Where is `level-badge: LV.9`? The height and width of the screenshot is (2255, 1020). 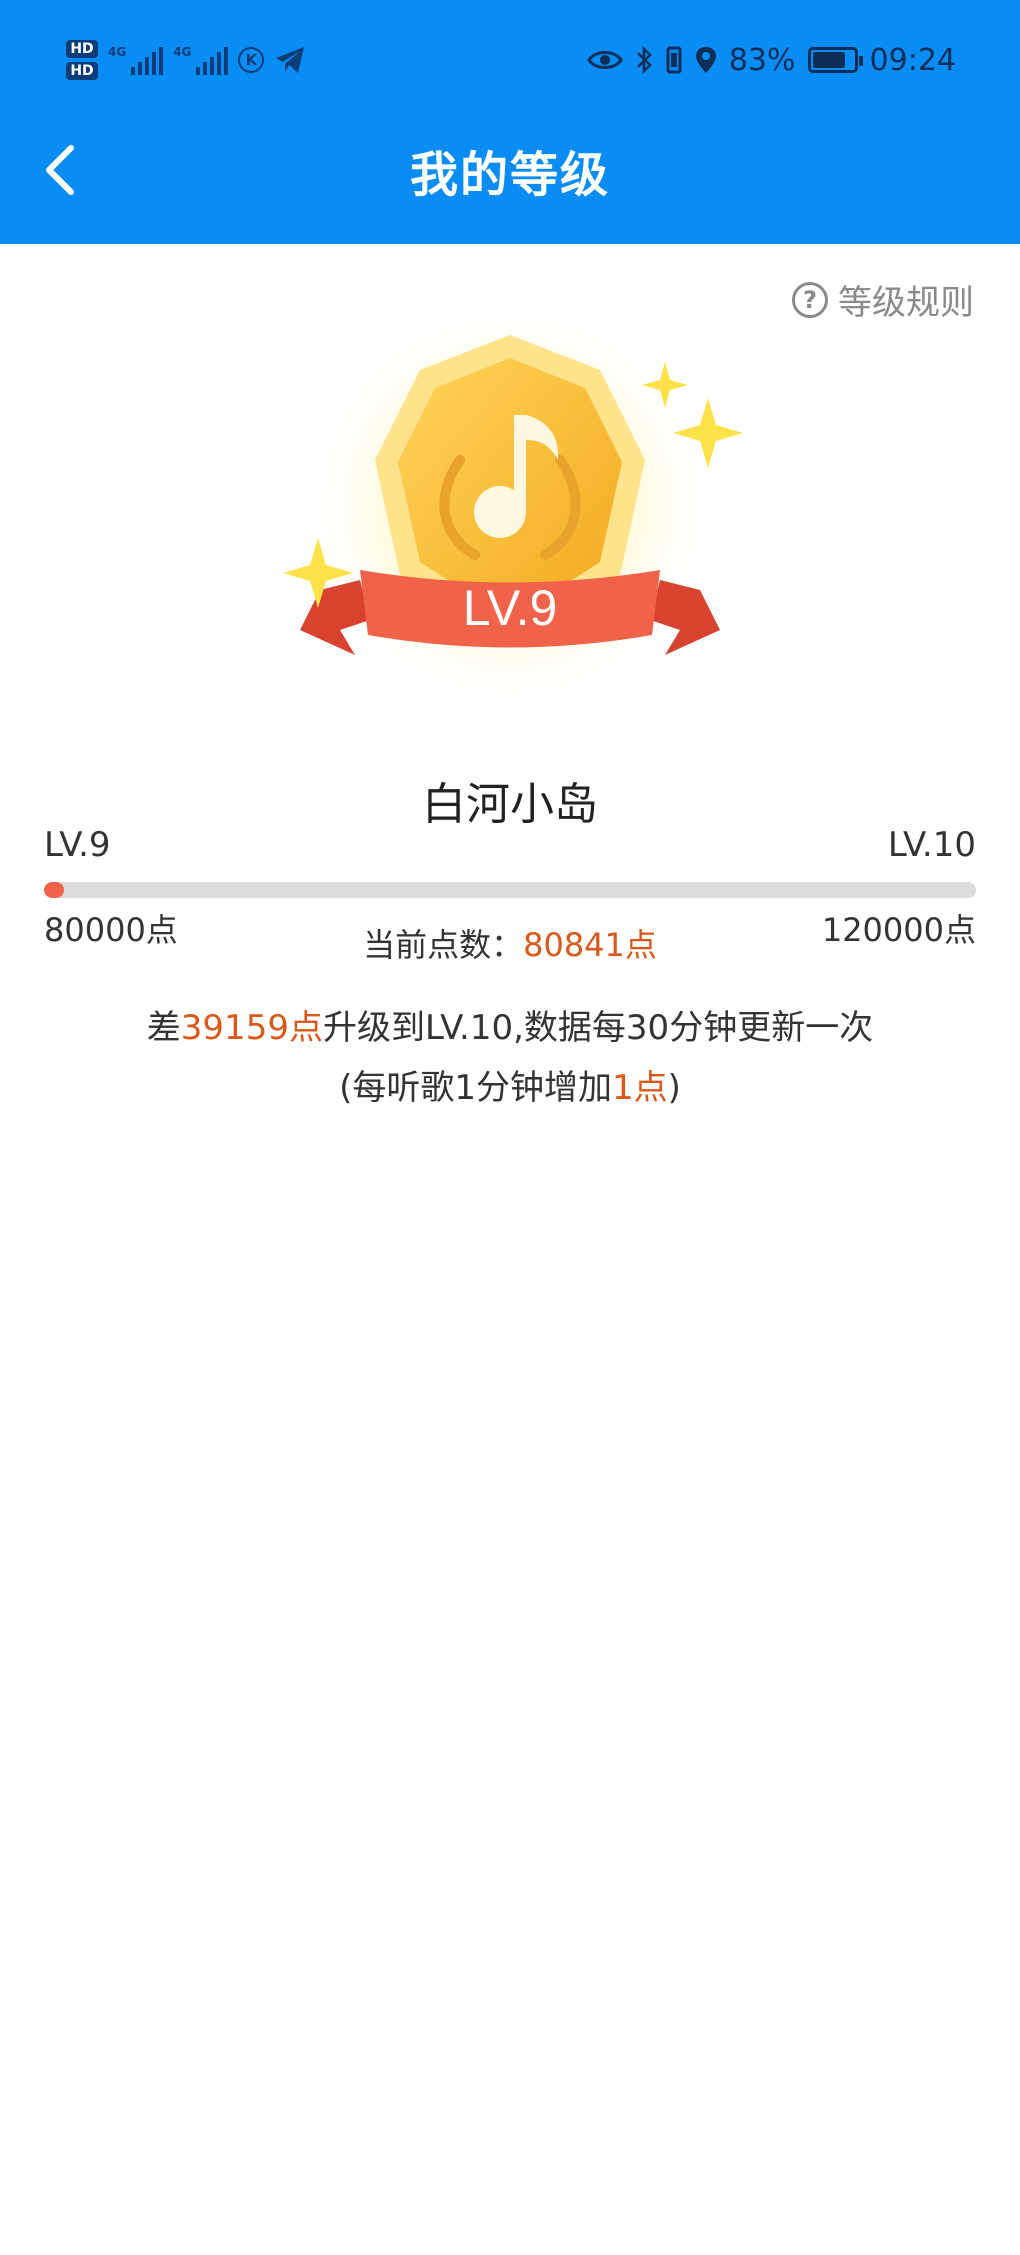
level-badge: LV.9 is located at coordinates (510, 520).